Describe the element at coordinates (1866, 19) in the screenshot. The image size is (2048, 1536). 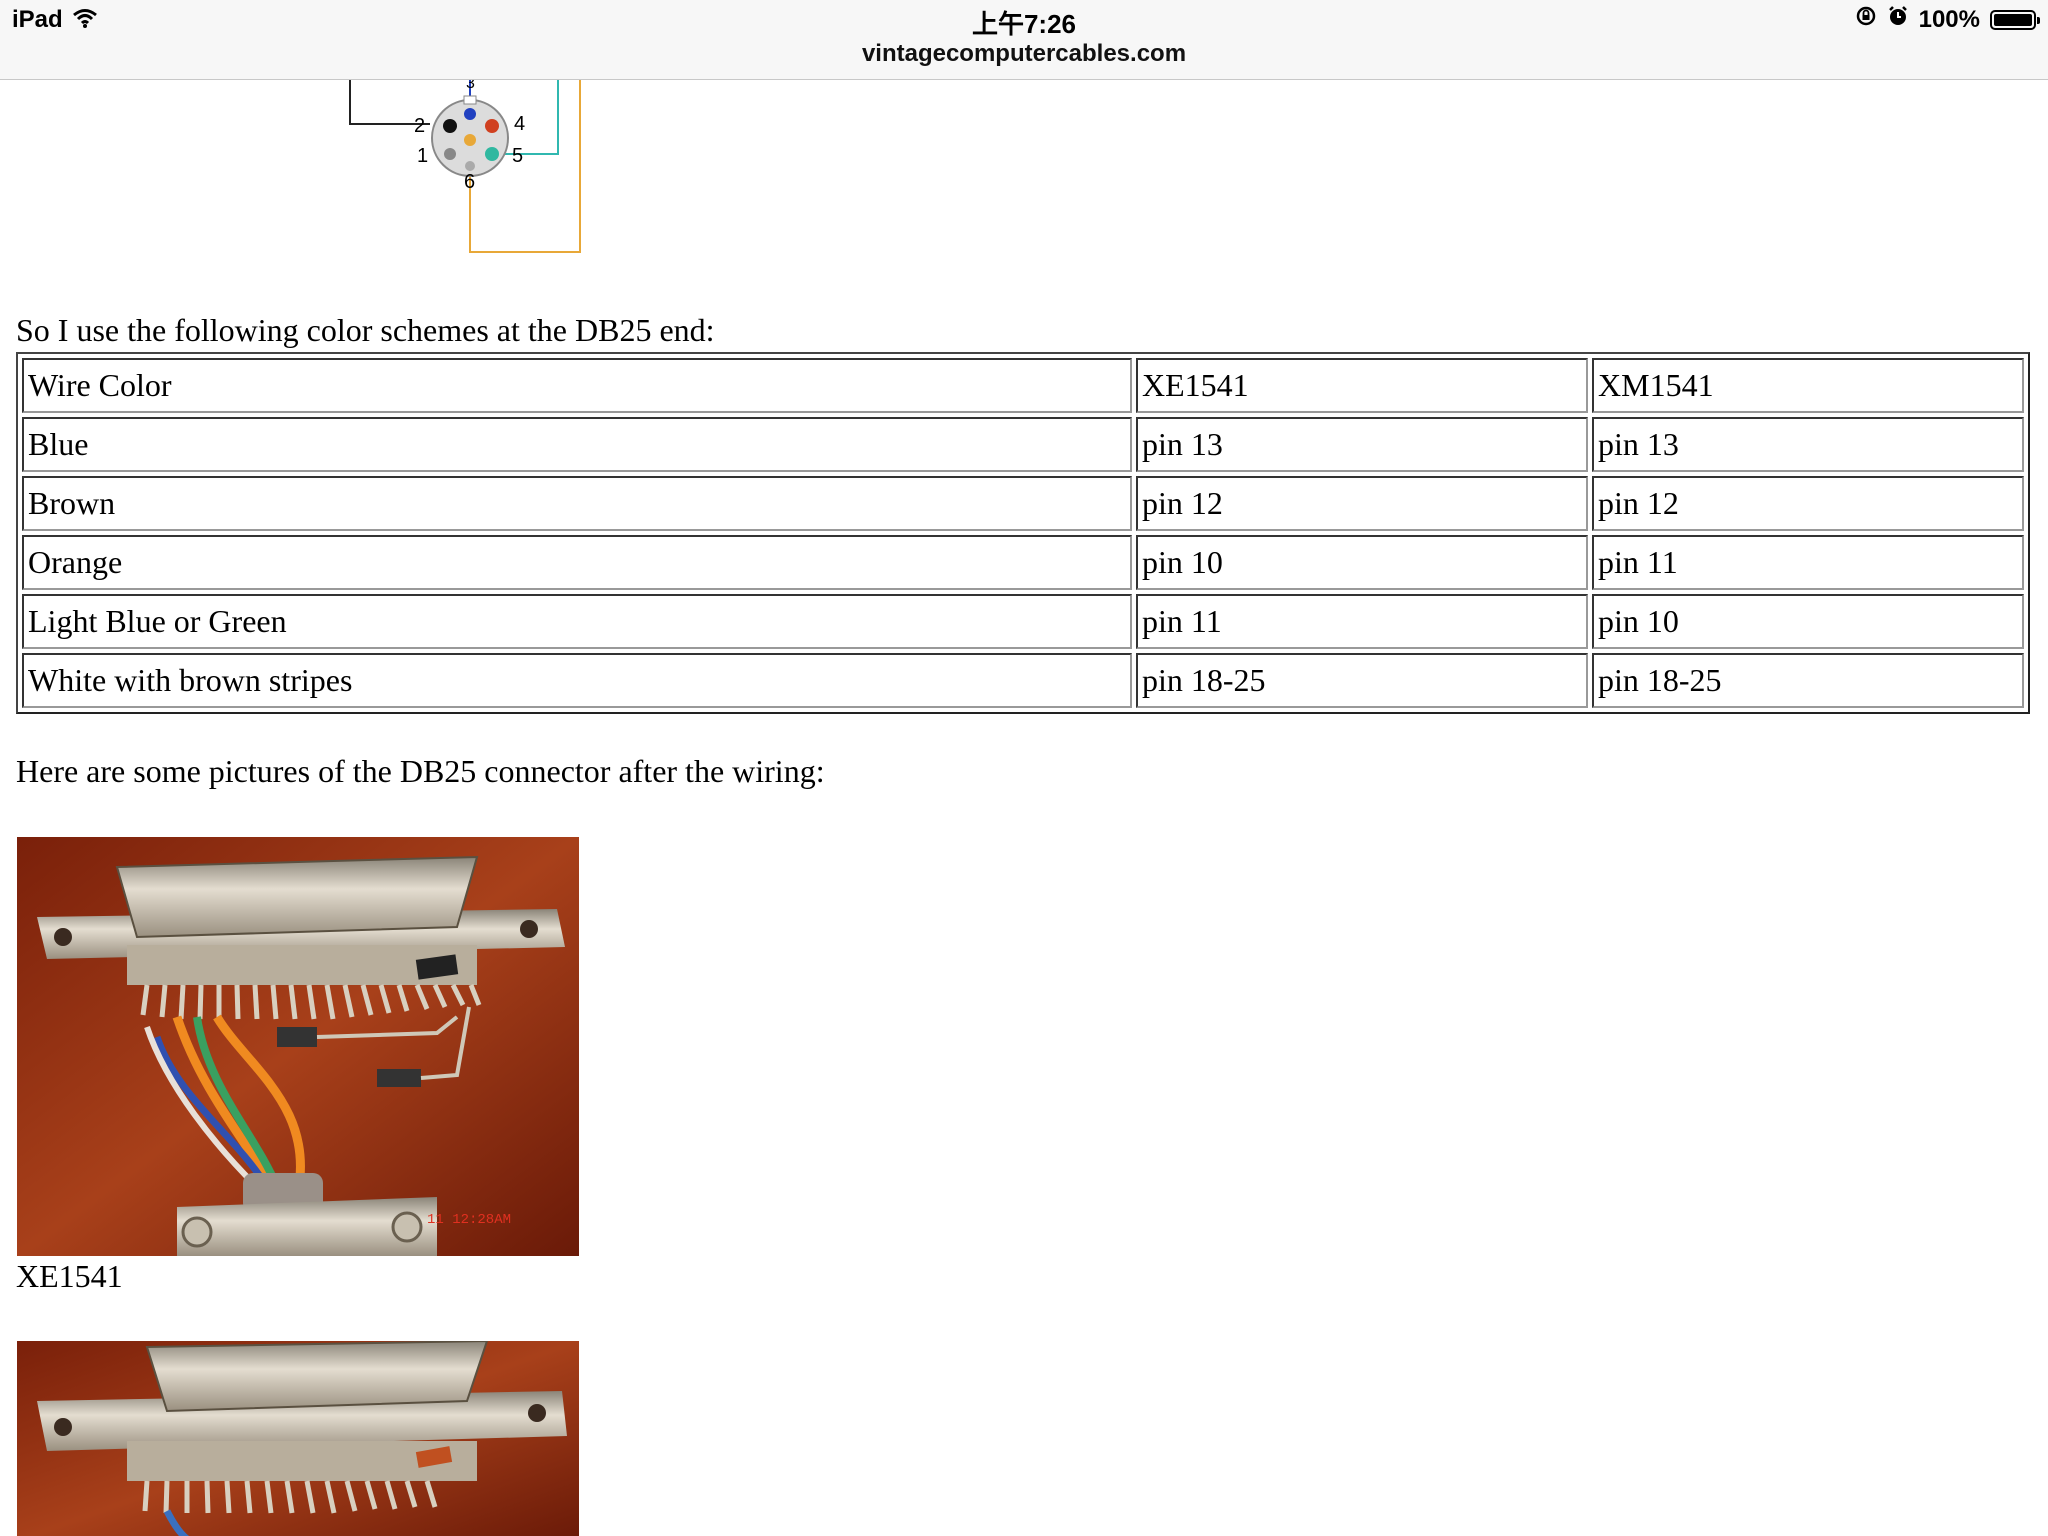
I see `rotation-lock-icon` at that location.